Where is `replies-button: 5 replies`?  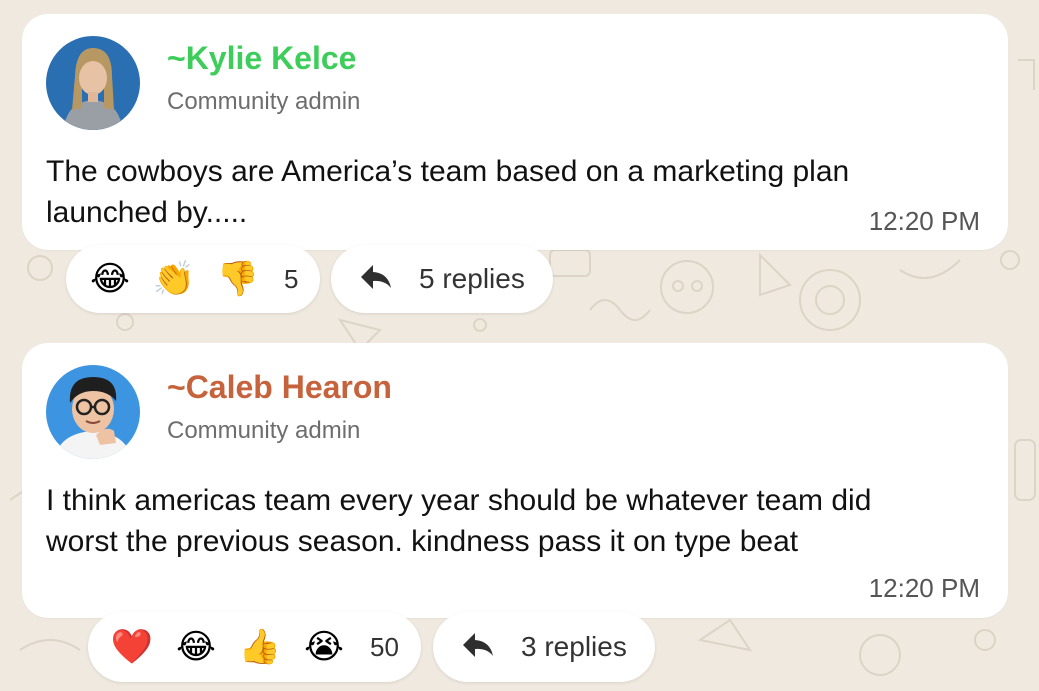
replies-button: 5 replies is located at coordinates (442, 279).